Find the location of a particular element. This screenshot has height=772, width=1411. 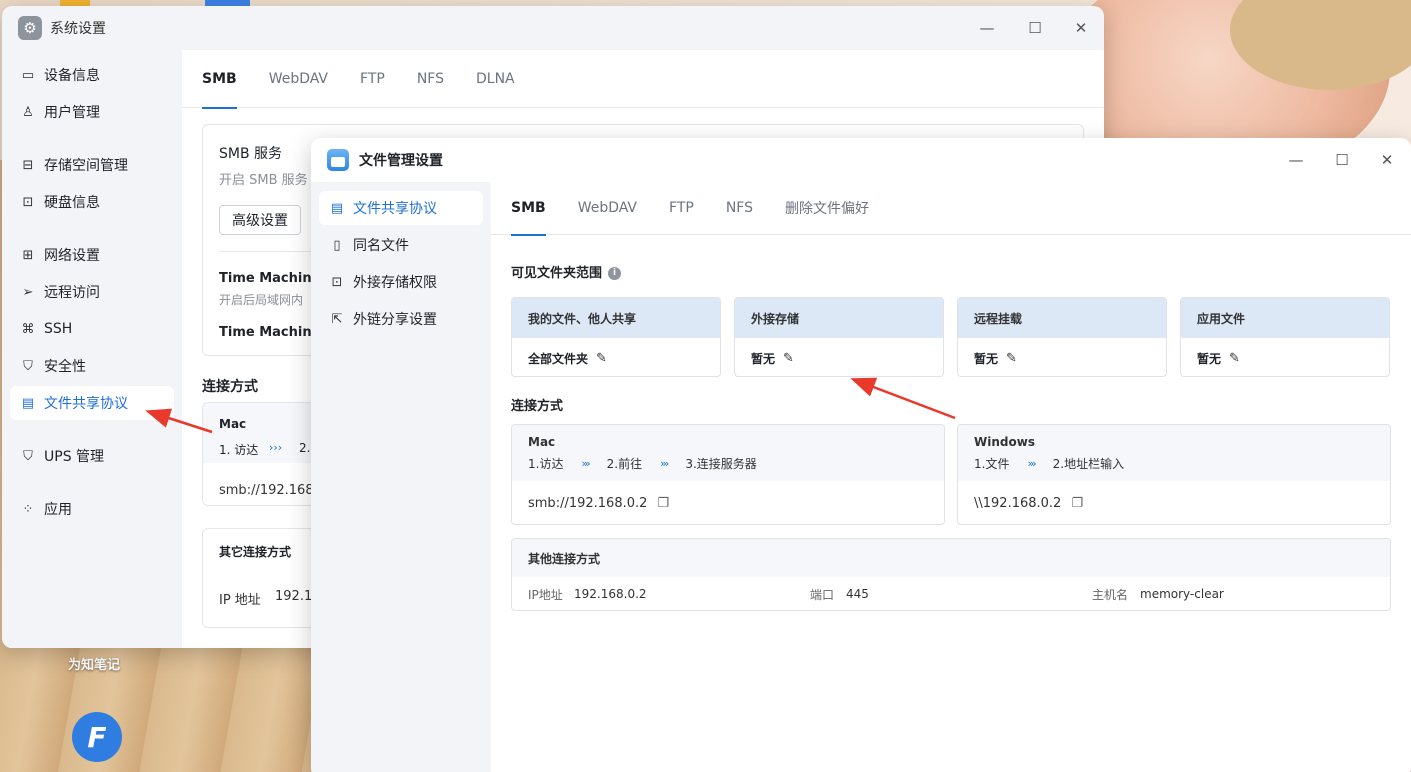

mac-steps: 1.访达 ››› 2.前往 ››› 3.连接服务器 is located at coordinates (728, 463).